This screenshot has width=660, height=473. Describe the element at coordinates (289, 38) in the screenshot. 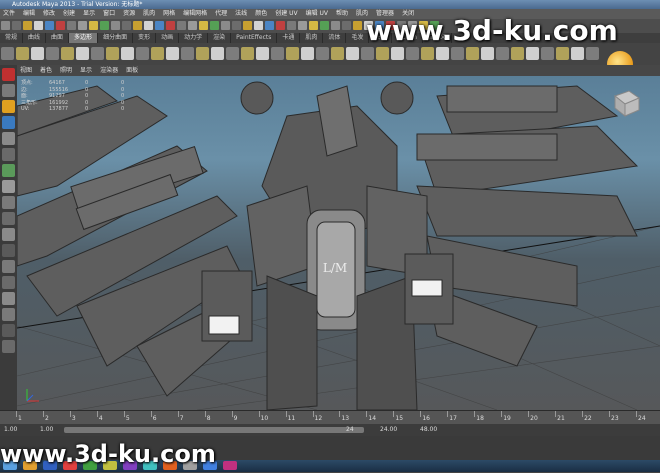

I see `shelf-tab: 卡通` at that location.